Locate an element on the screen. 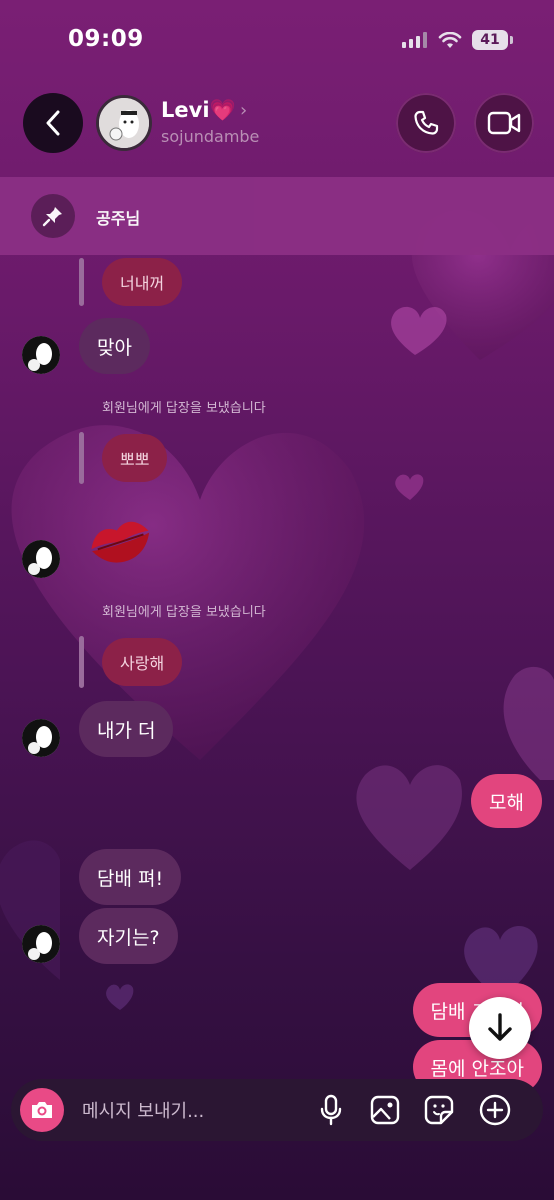 The height and width of the screenshot is (1200, 554). incoming-message: 담배 펴! is located at coordinates (130, 877).